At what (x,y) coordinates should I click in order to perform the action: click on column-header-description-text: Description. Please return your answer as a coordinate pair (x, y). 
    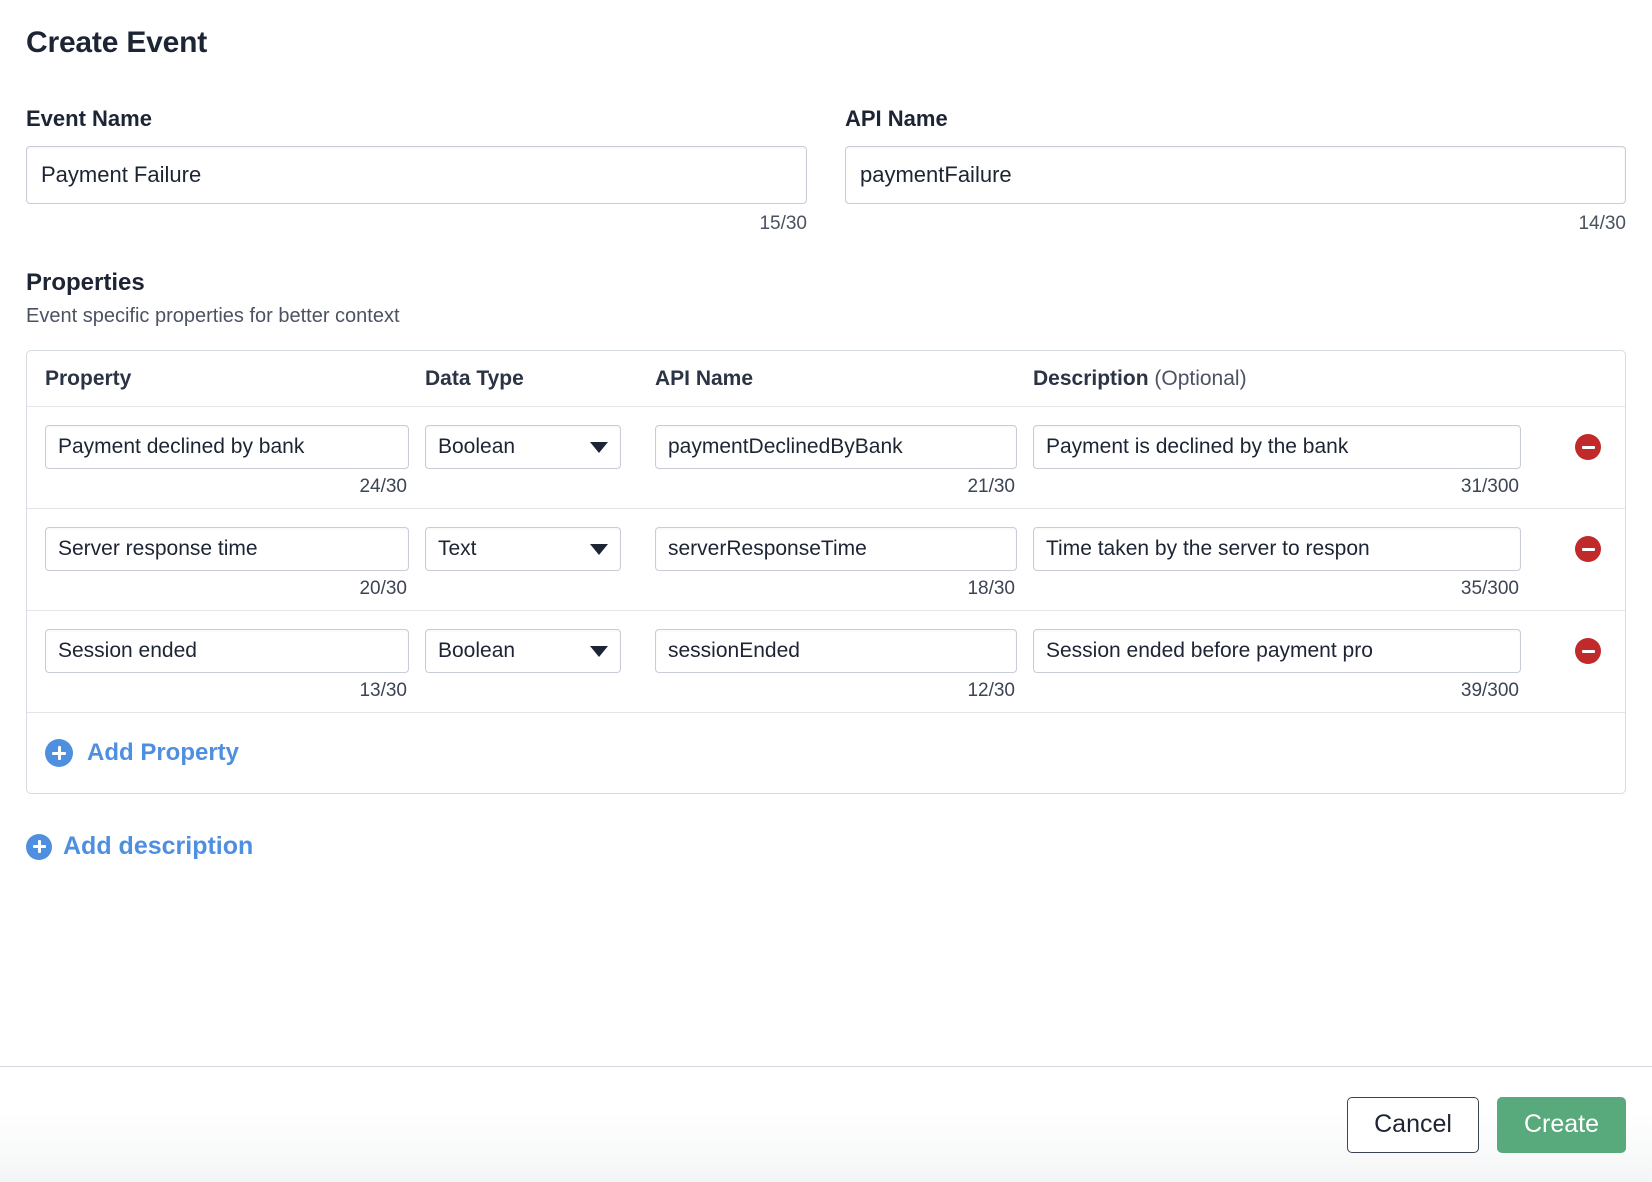
    Looking at the image, I should click on (1091, 378).